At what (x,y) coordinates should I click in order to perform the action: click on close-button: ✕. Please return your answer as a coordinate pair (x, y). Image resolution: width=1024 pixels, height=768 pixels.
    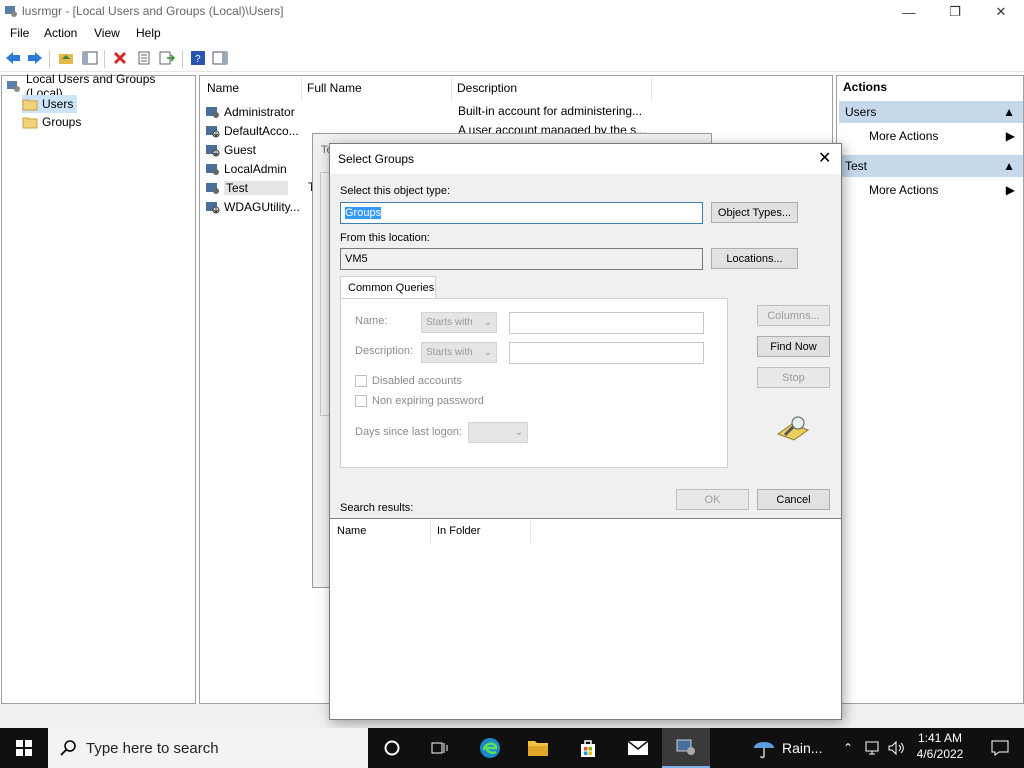
    Looking at the image, I should click on (1001, 12).